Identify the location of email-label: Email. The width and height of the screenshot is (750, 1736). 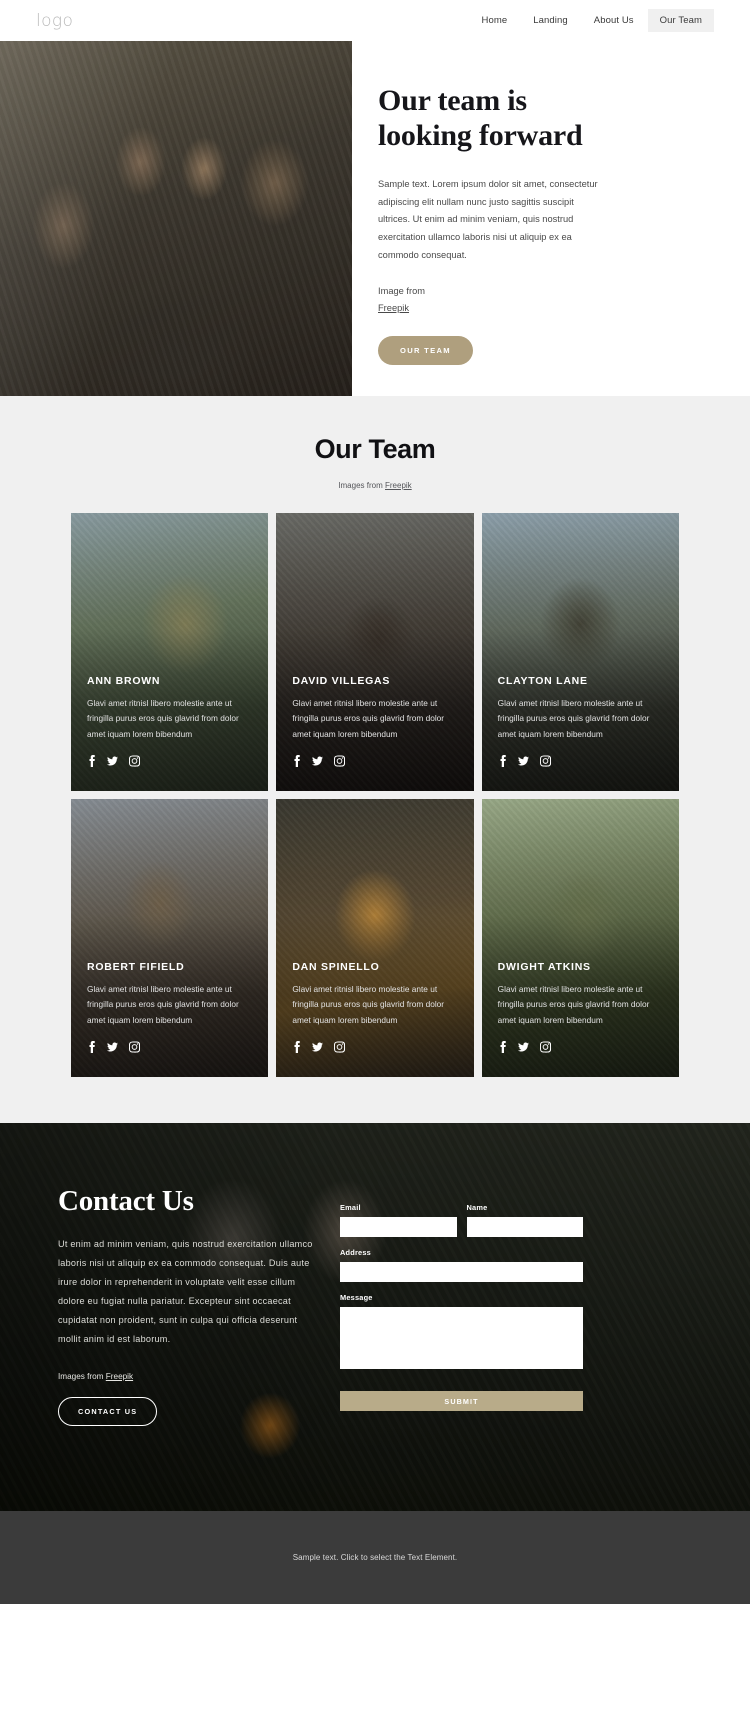
(350, 1207).